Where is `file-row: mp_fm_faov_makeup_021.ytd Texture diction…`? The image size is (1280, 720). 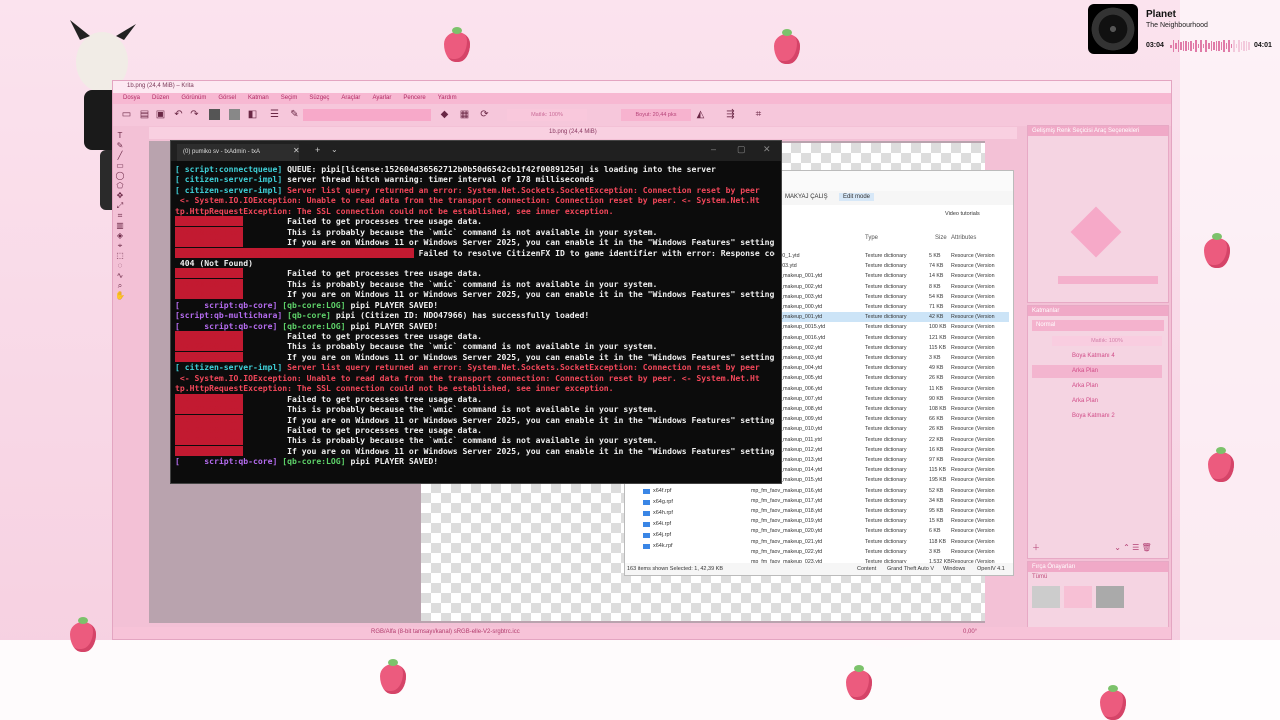
file-row: mp_fm_faov_makeup_021.ytd Texture diction… is located at coordinates (880, 542).